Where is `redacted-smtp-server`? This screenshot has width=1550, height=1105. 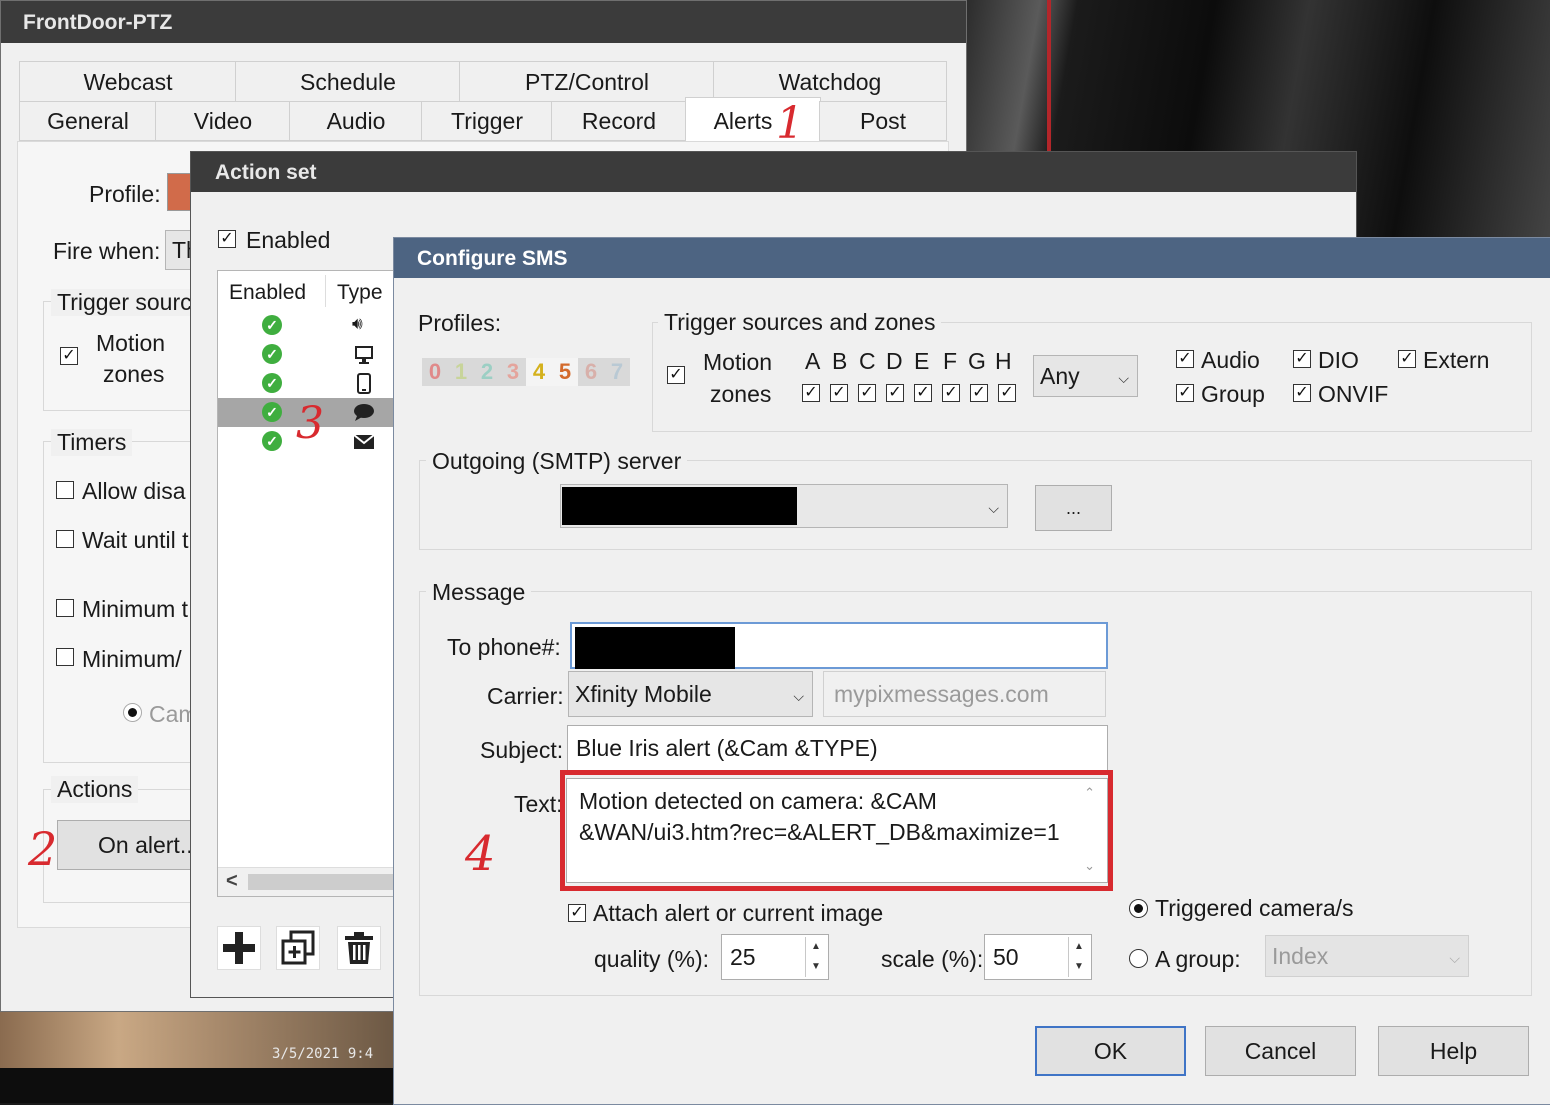
redacted-smtp-server is located at coordinates (679, 506).